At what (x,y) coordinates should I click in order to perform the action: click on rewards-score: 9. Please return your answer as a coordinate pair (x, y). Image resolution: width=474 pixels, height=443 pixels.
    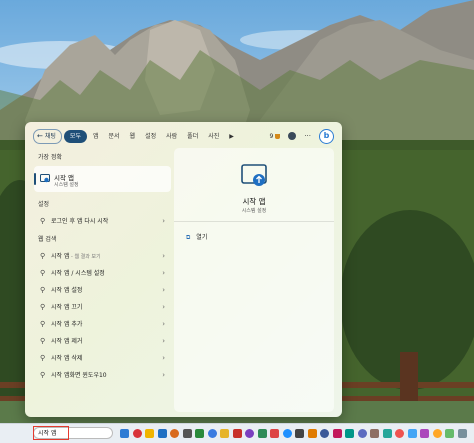
    Looking at the image, I should click on (275, 136).